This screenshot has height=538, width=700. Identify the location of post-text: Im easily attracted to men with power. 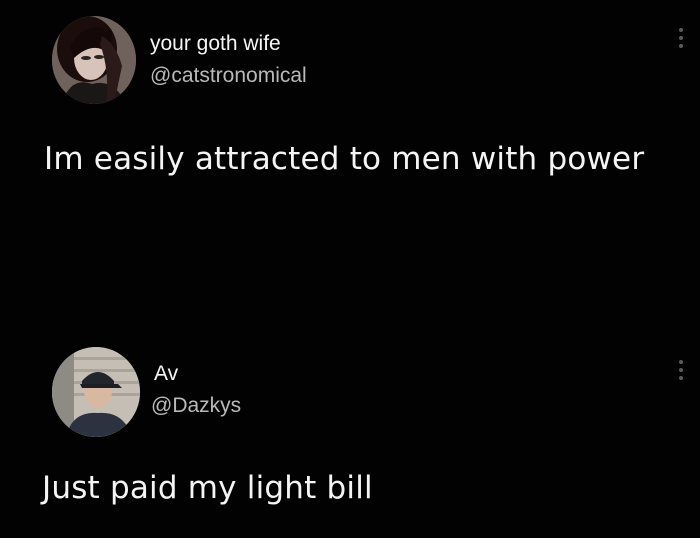
(344, 159).